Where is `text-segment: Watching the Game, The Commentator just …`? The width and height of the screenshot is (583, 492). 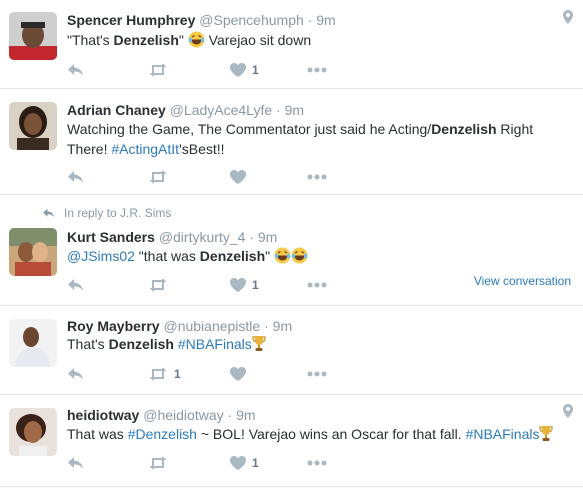
text-segment: Watching the Game, The Commentator just … is located at coordinates (249, 129).